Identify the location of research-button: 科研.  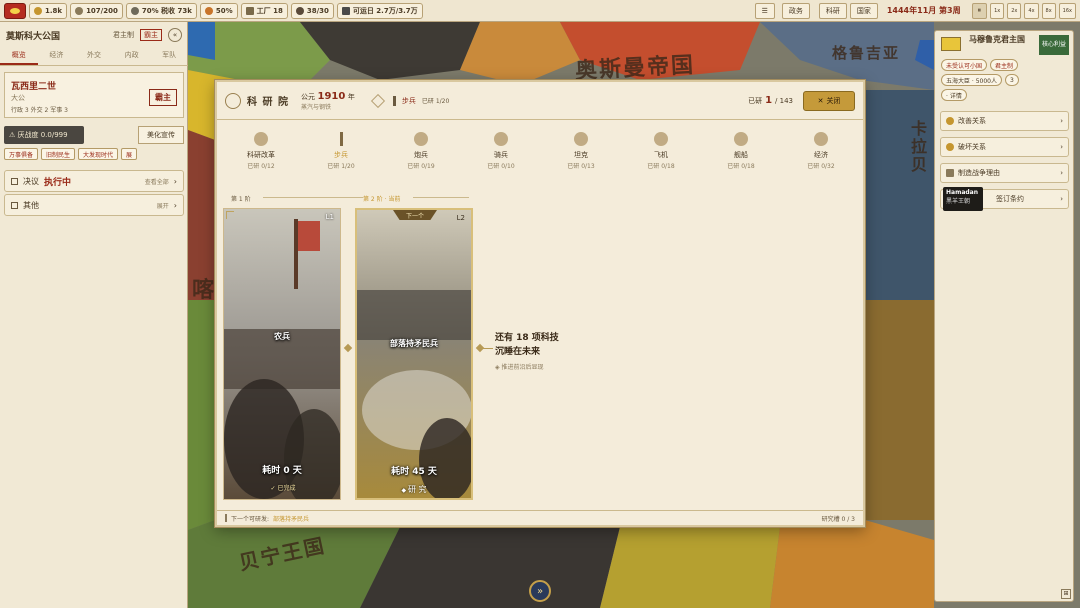
(832, 10).